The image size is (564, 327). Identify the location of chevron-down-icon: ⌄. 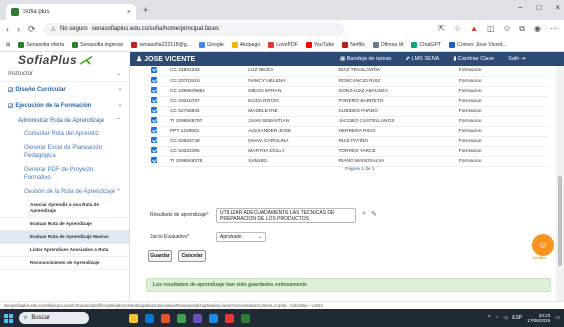
(118, 74).